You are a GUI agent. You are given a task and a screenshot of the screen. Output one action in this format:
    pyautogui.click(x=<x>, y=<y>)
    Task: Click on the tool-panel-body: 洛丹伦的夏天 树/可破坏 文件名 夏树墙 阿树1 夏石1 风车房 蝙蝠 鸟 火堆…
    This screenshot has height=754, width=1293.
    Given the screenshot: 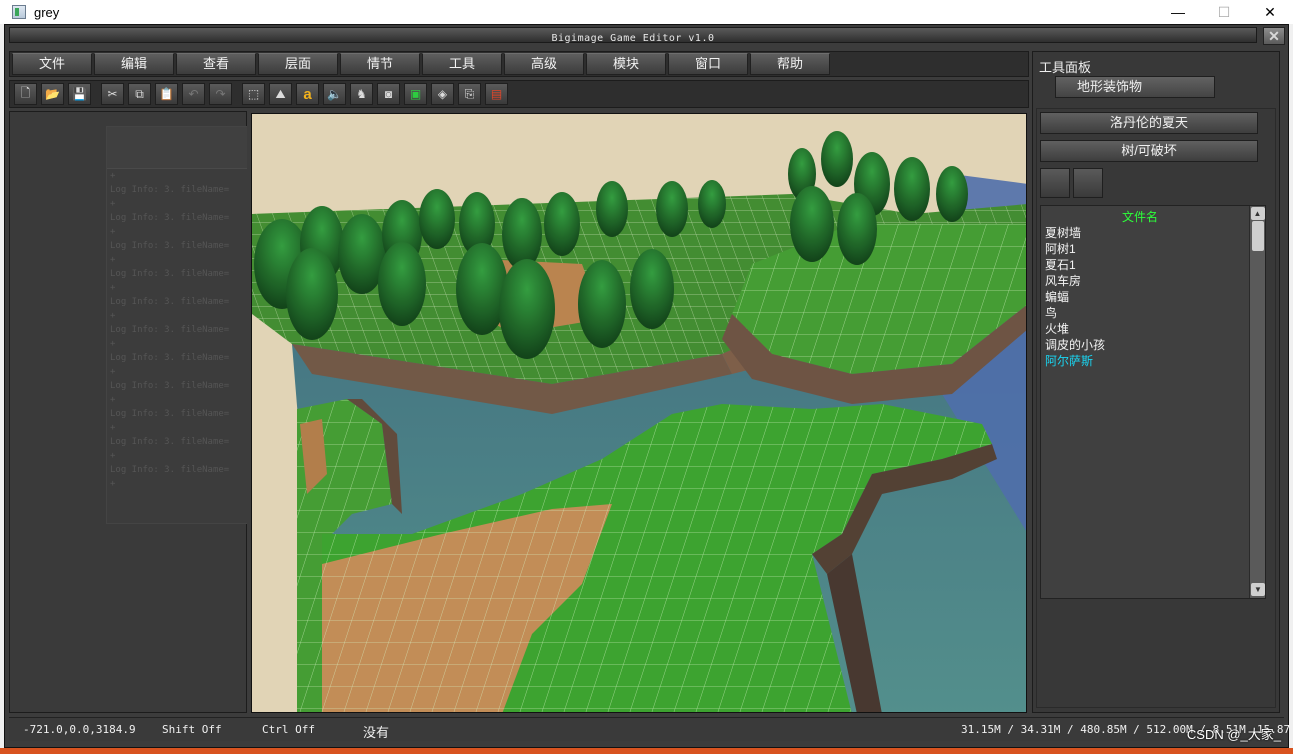 What is the action you would take?
    pyautogui.click(x=1156, y=408)
    